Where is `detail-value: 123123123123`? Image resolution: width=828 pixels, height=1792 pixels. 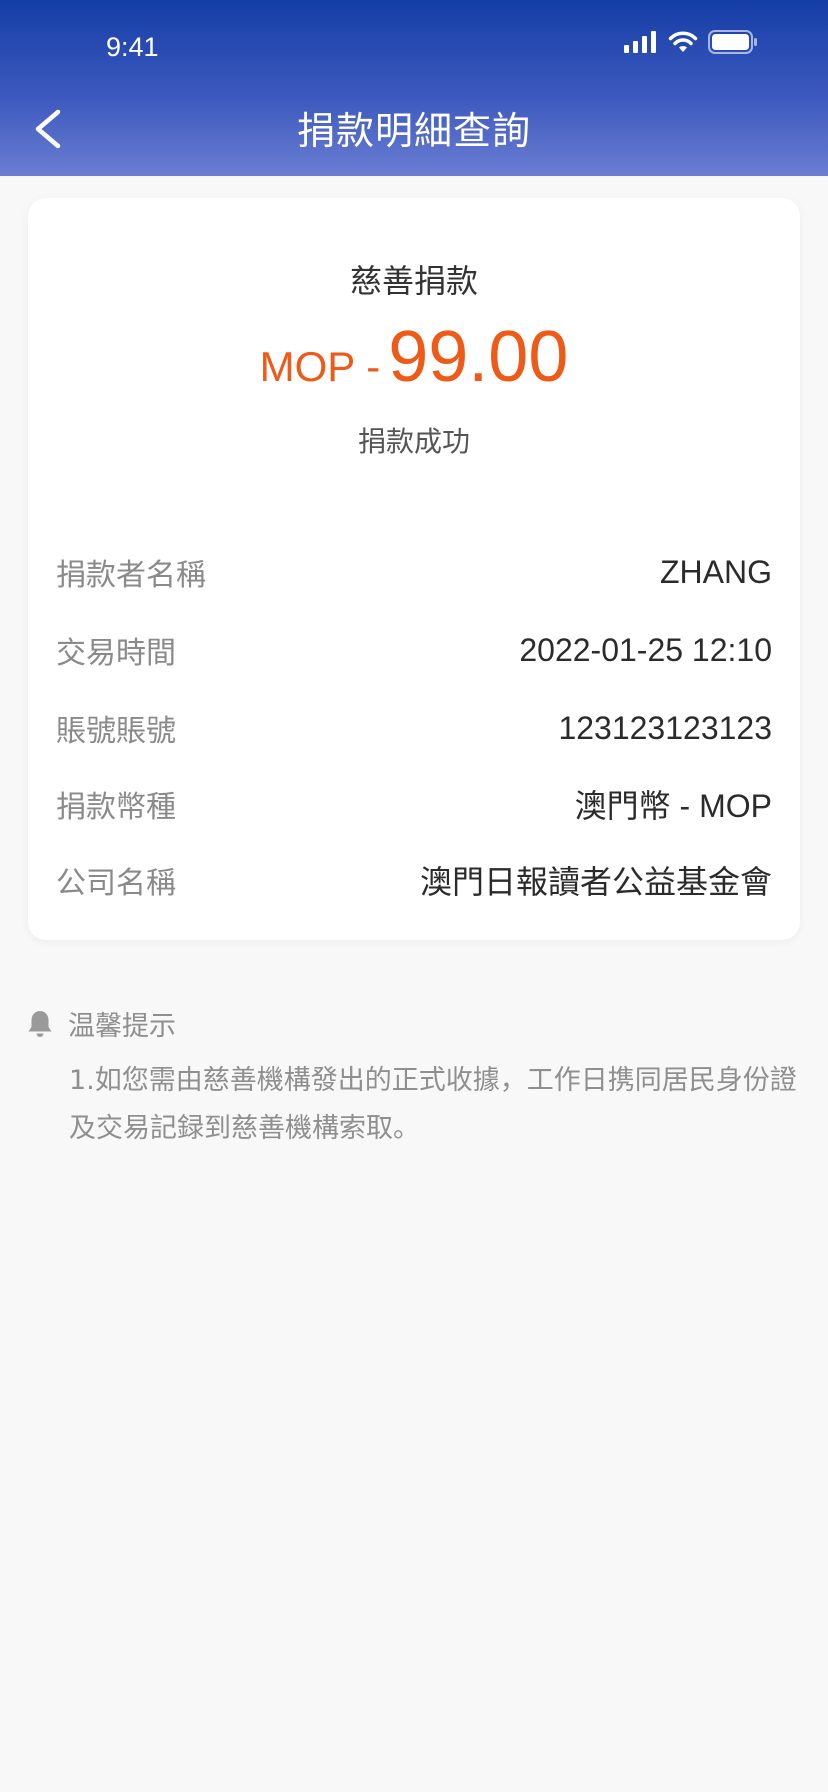 detail-value: 123123123123 is located at coordinates (665, 727).